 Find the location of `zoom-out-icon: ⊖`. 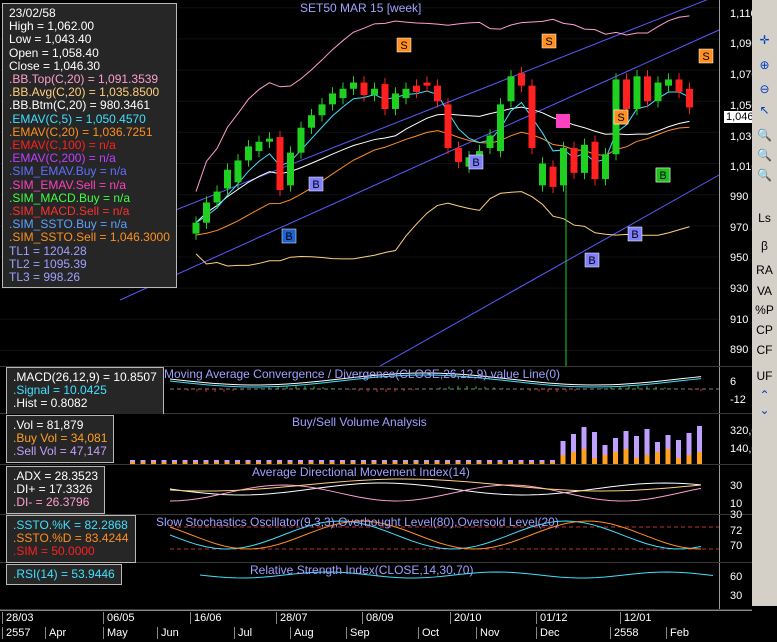

zoom-out-icon: ⊖ is located at coordinates (764, 89).